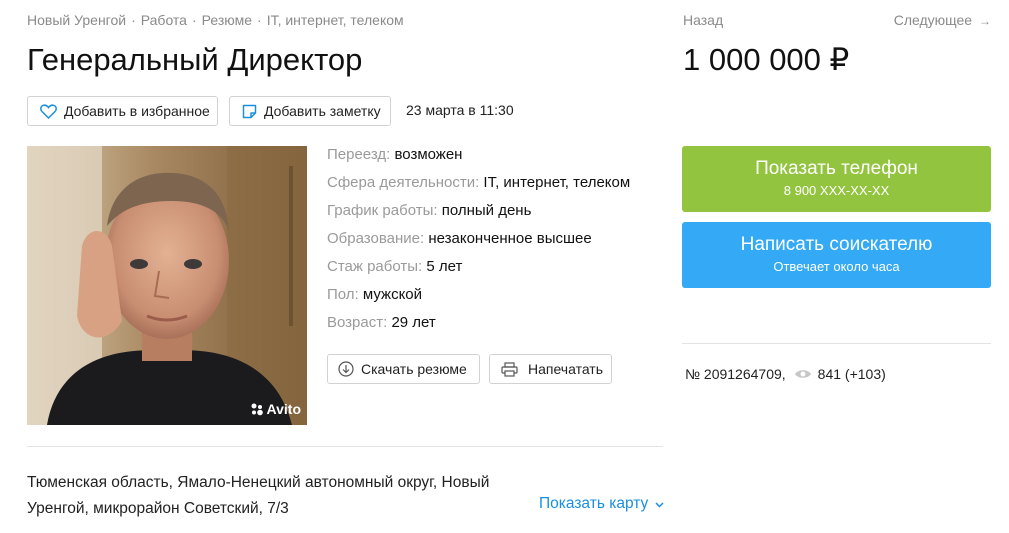 The width and height of the screenshot is (1009, 533). What do you see at coordinates (343, 294) in the screenshot?
I see `param-key: Пол:` at bounding box center [343, 294].